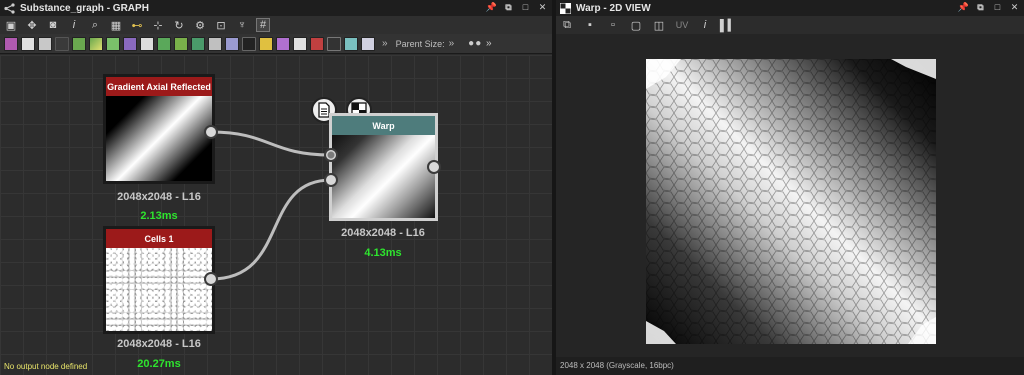  Describe the element at coordinates (113, 43) in the screenshot. I see `grayscale-icon` at that location.